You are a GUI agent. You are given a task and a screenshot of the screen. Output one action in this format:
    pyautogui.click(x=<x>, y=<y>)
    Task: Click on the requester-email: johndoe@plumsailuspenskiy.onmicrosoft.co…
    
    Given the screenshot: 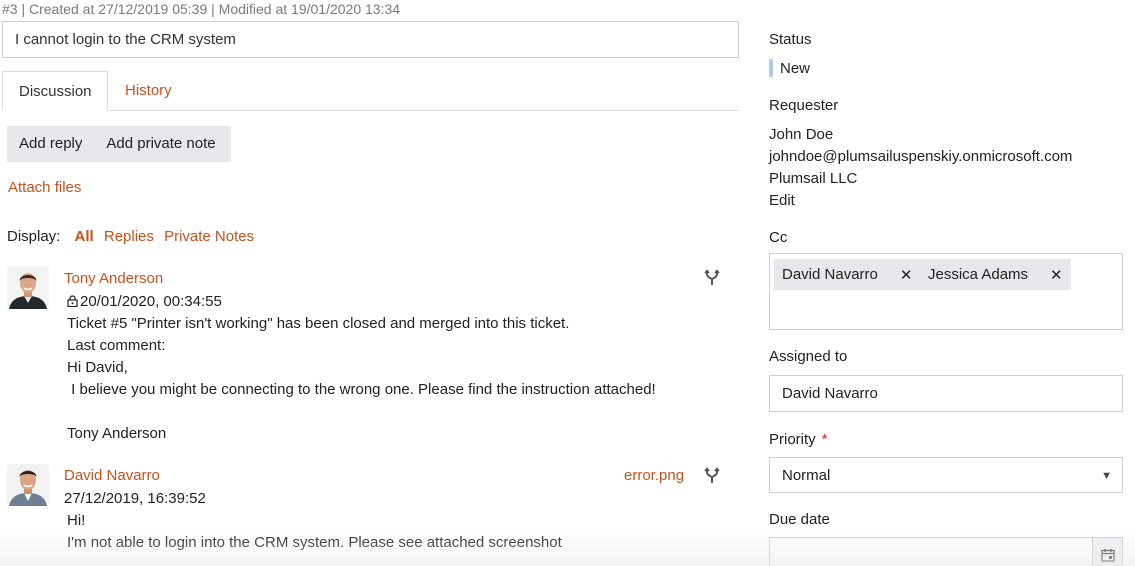 What is the action you would take?
    pyautogui.click(x=921, y=156)
    